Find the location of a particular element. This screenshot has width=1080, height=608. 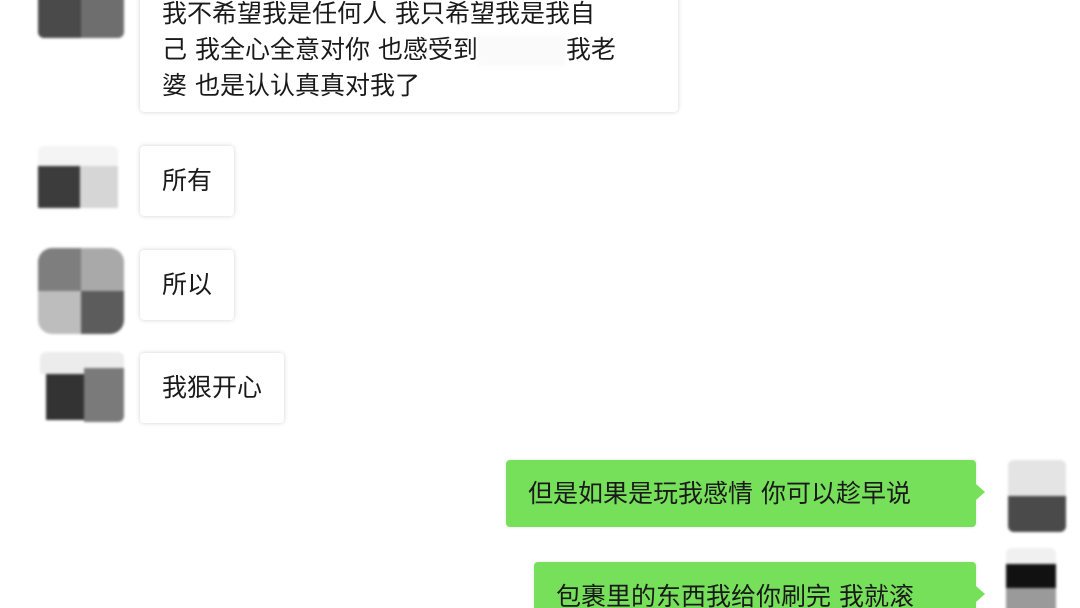

message-bubble-incoming: 所以 is located at coordinates (187, 285).